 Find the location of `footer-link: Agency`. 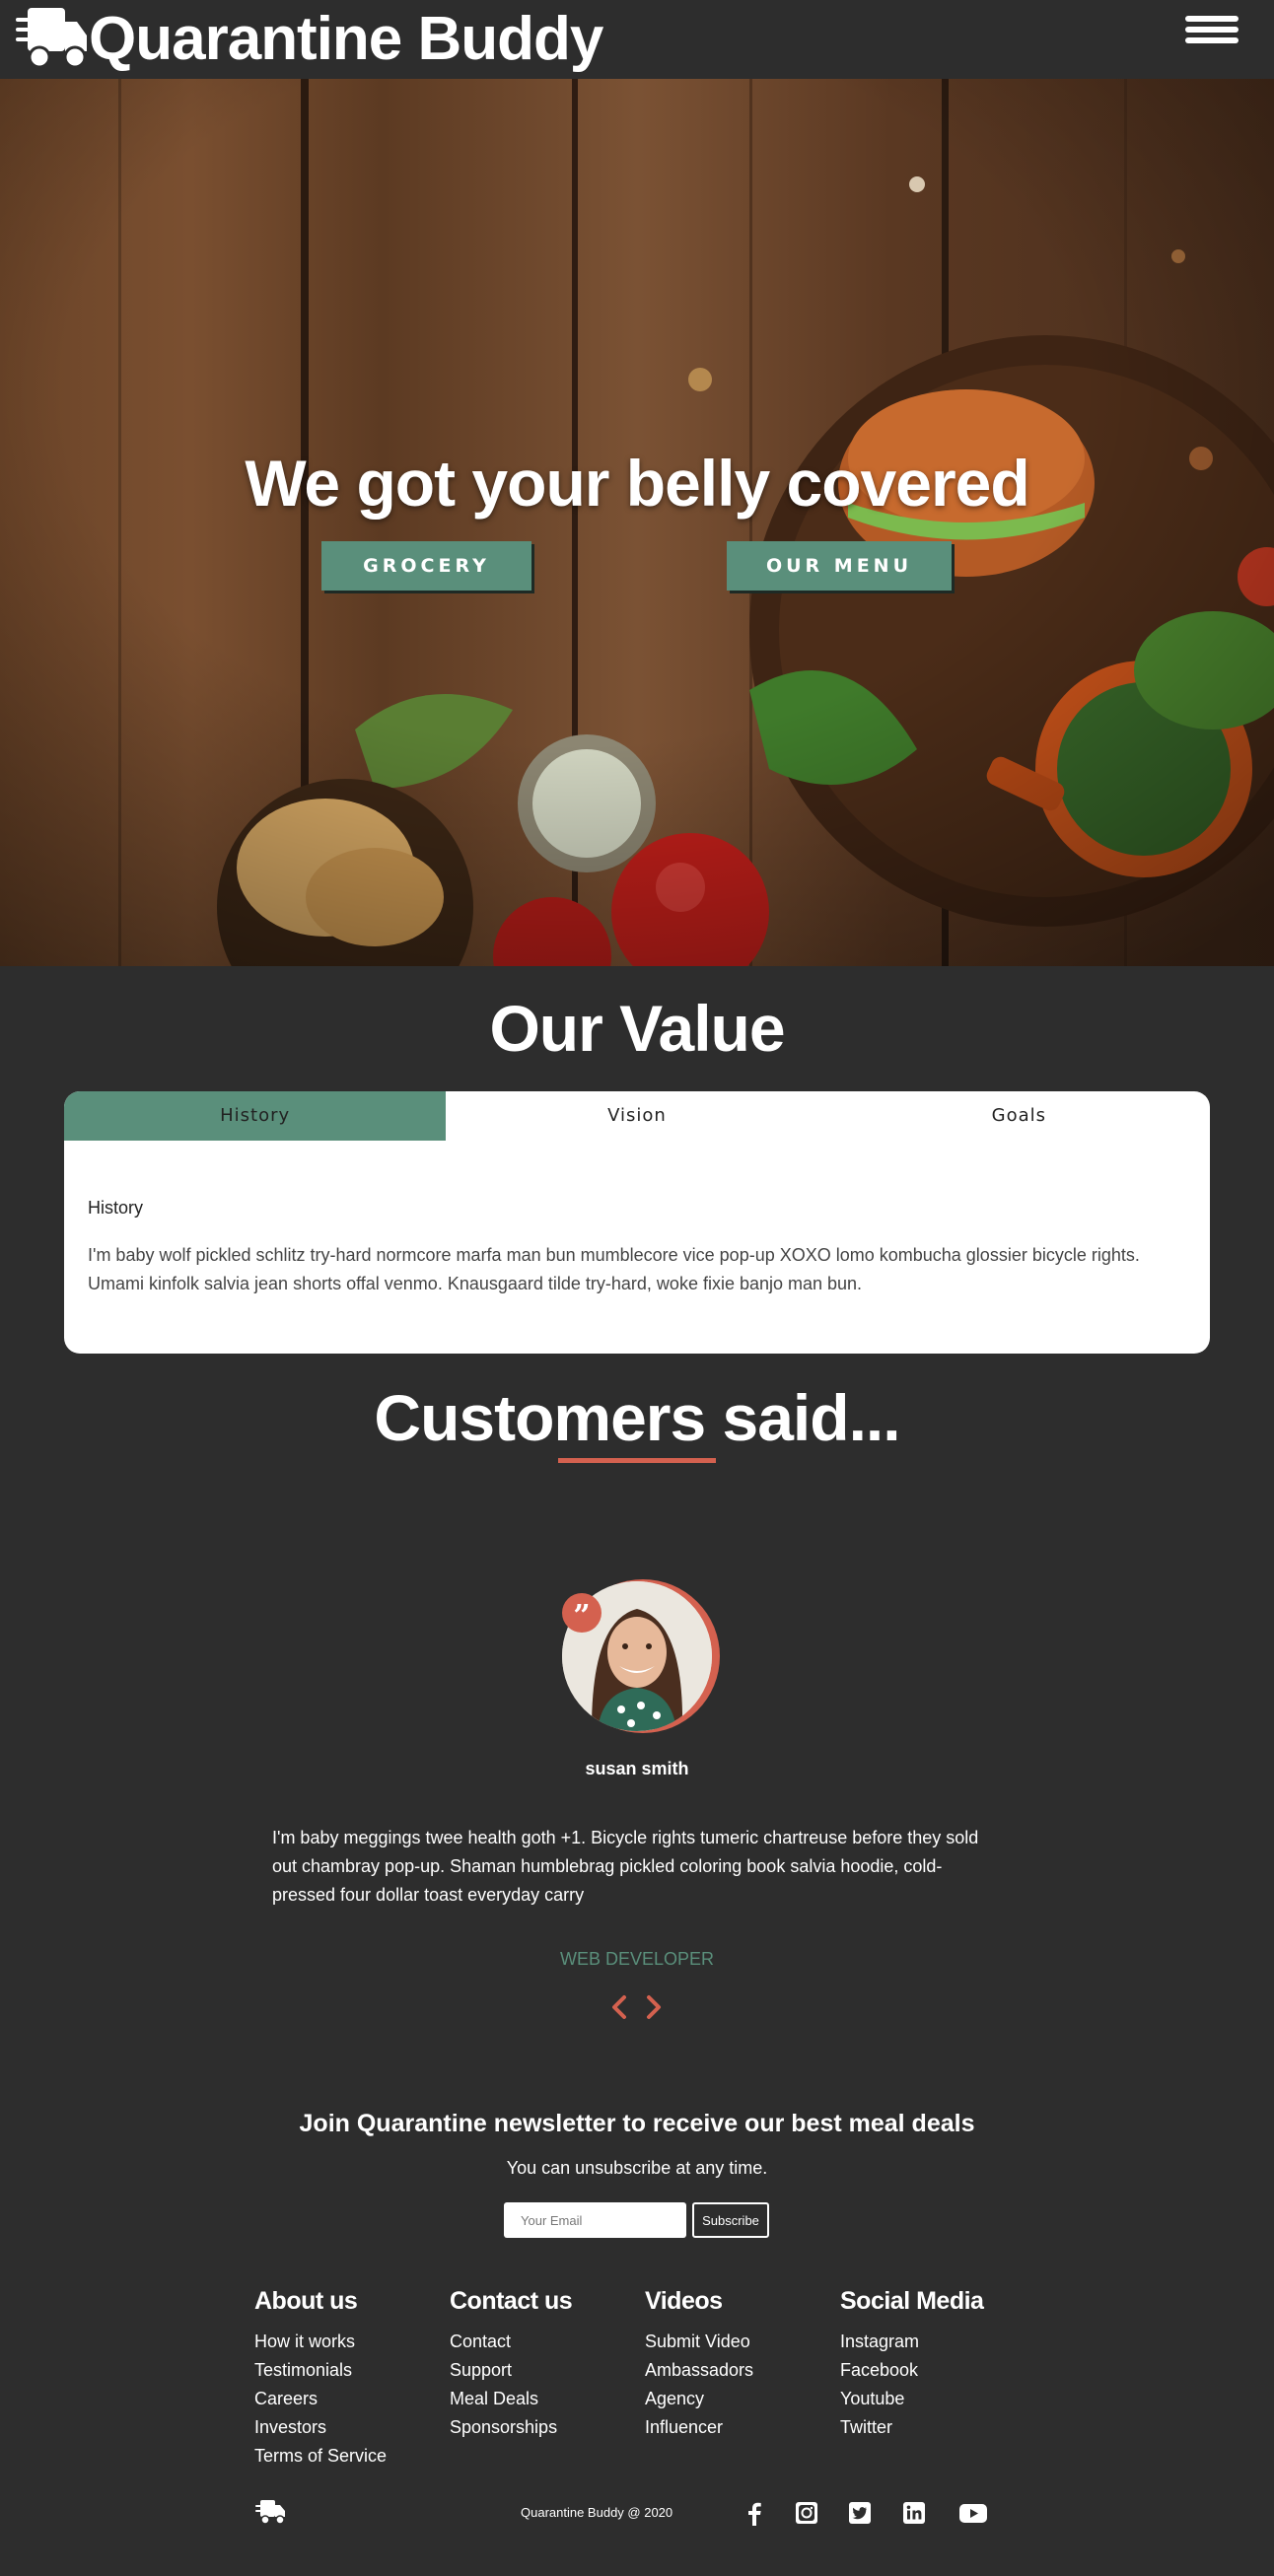

footer-link: Agency is located at coordinates (699, 2399).